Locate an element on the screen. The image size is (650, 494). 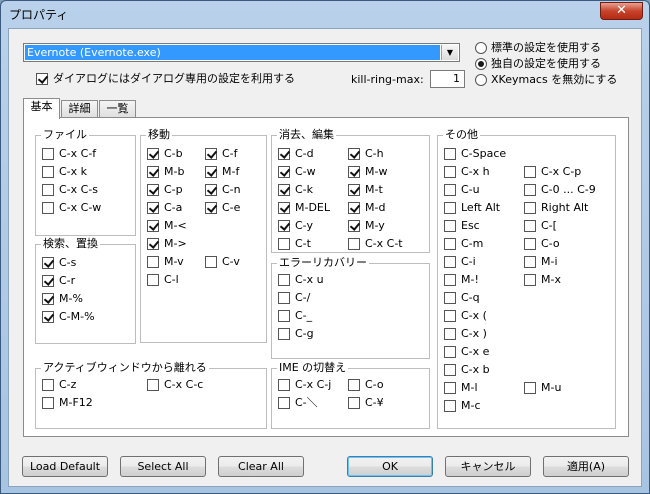
checkbox-search: M-% is located at coordinates (62, 299).